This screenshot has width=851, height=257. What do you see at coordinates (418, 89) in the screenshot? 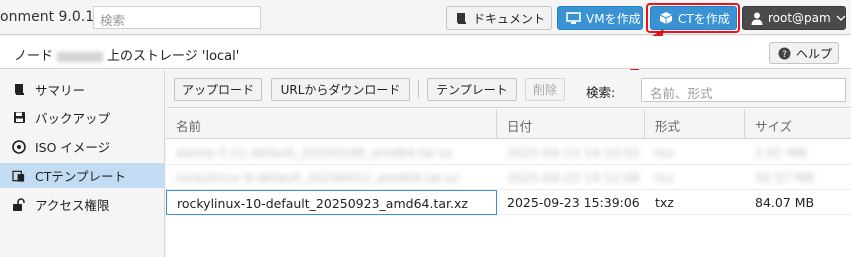
I see `toolbar-separator` at bounding box center [418, 89].